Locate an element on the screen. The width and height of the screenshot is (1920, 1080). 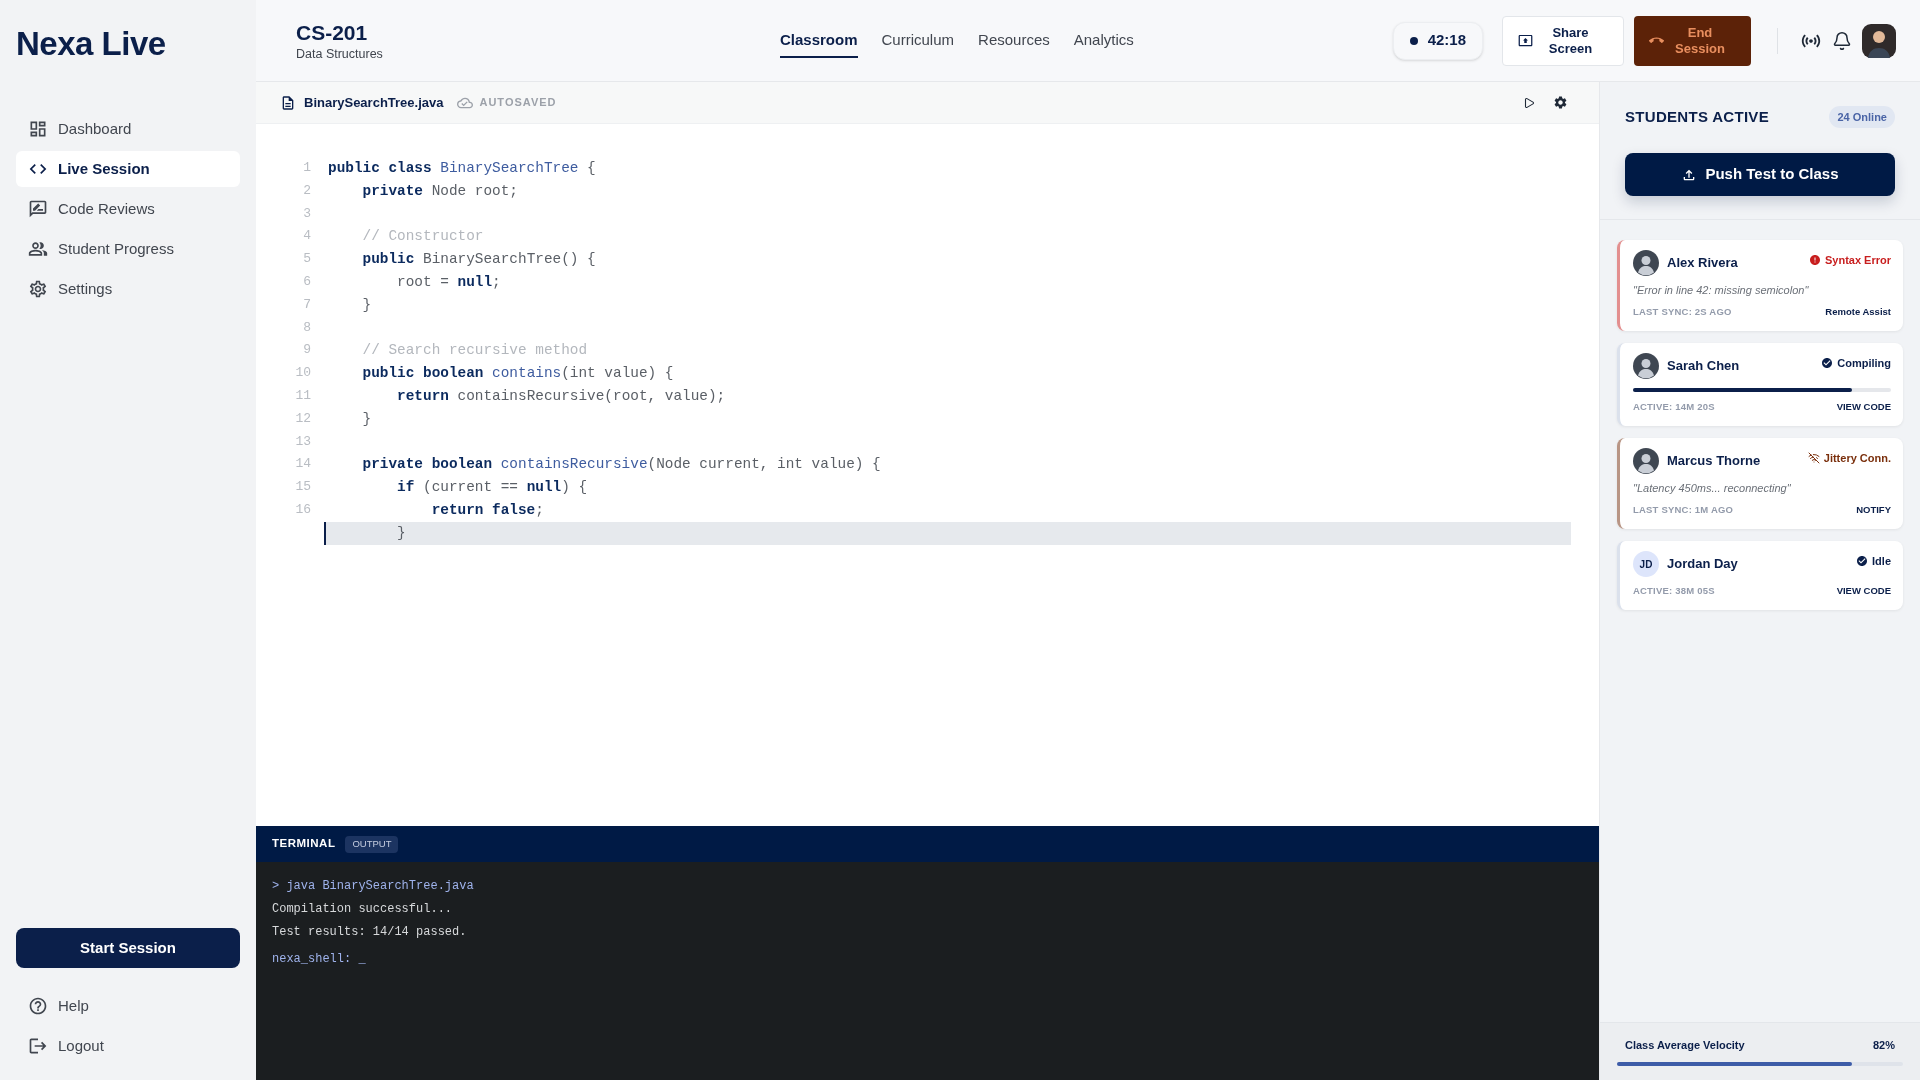
sidebar-link: Logout is located at coordinates (128, 1046).